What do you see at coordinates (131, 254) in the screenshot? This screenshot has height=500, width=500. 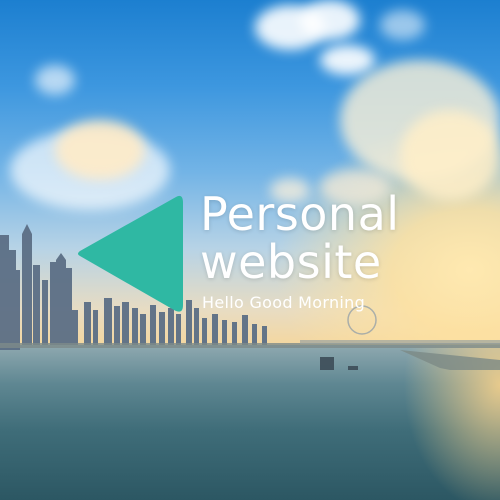 I see `play-triangle-icon` at bounding box center [131, 254].